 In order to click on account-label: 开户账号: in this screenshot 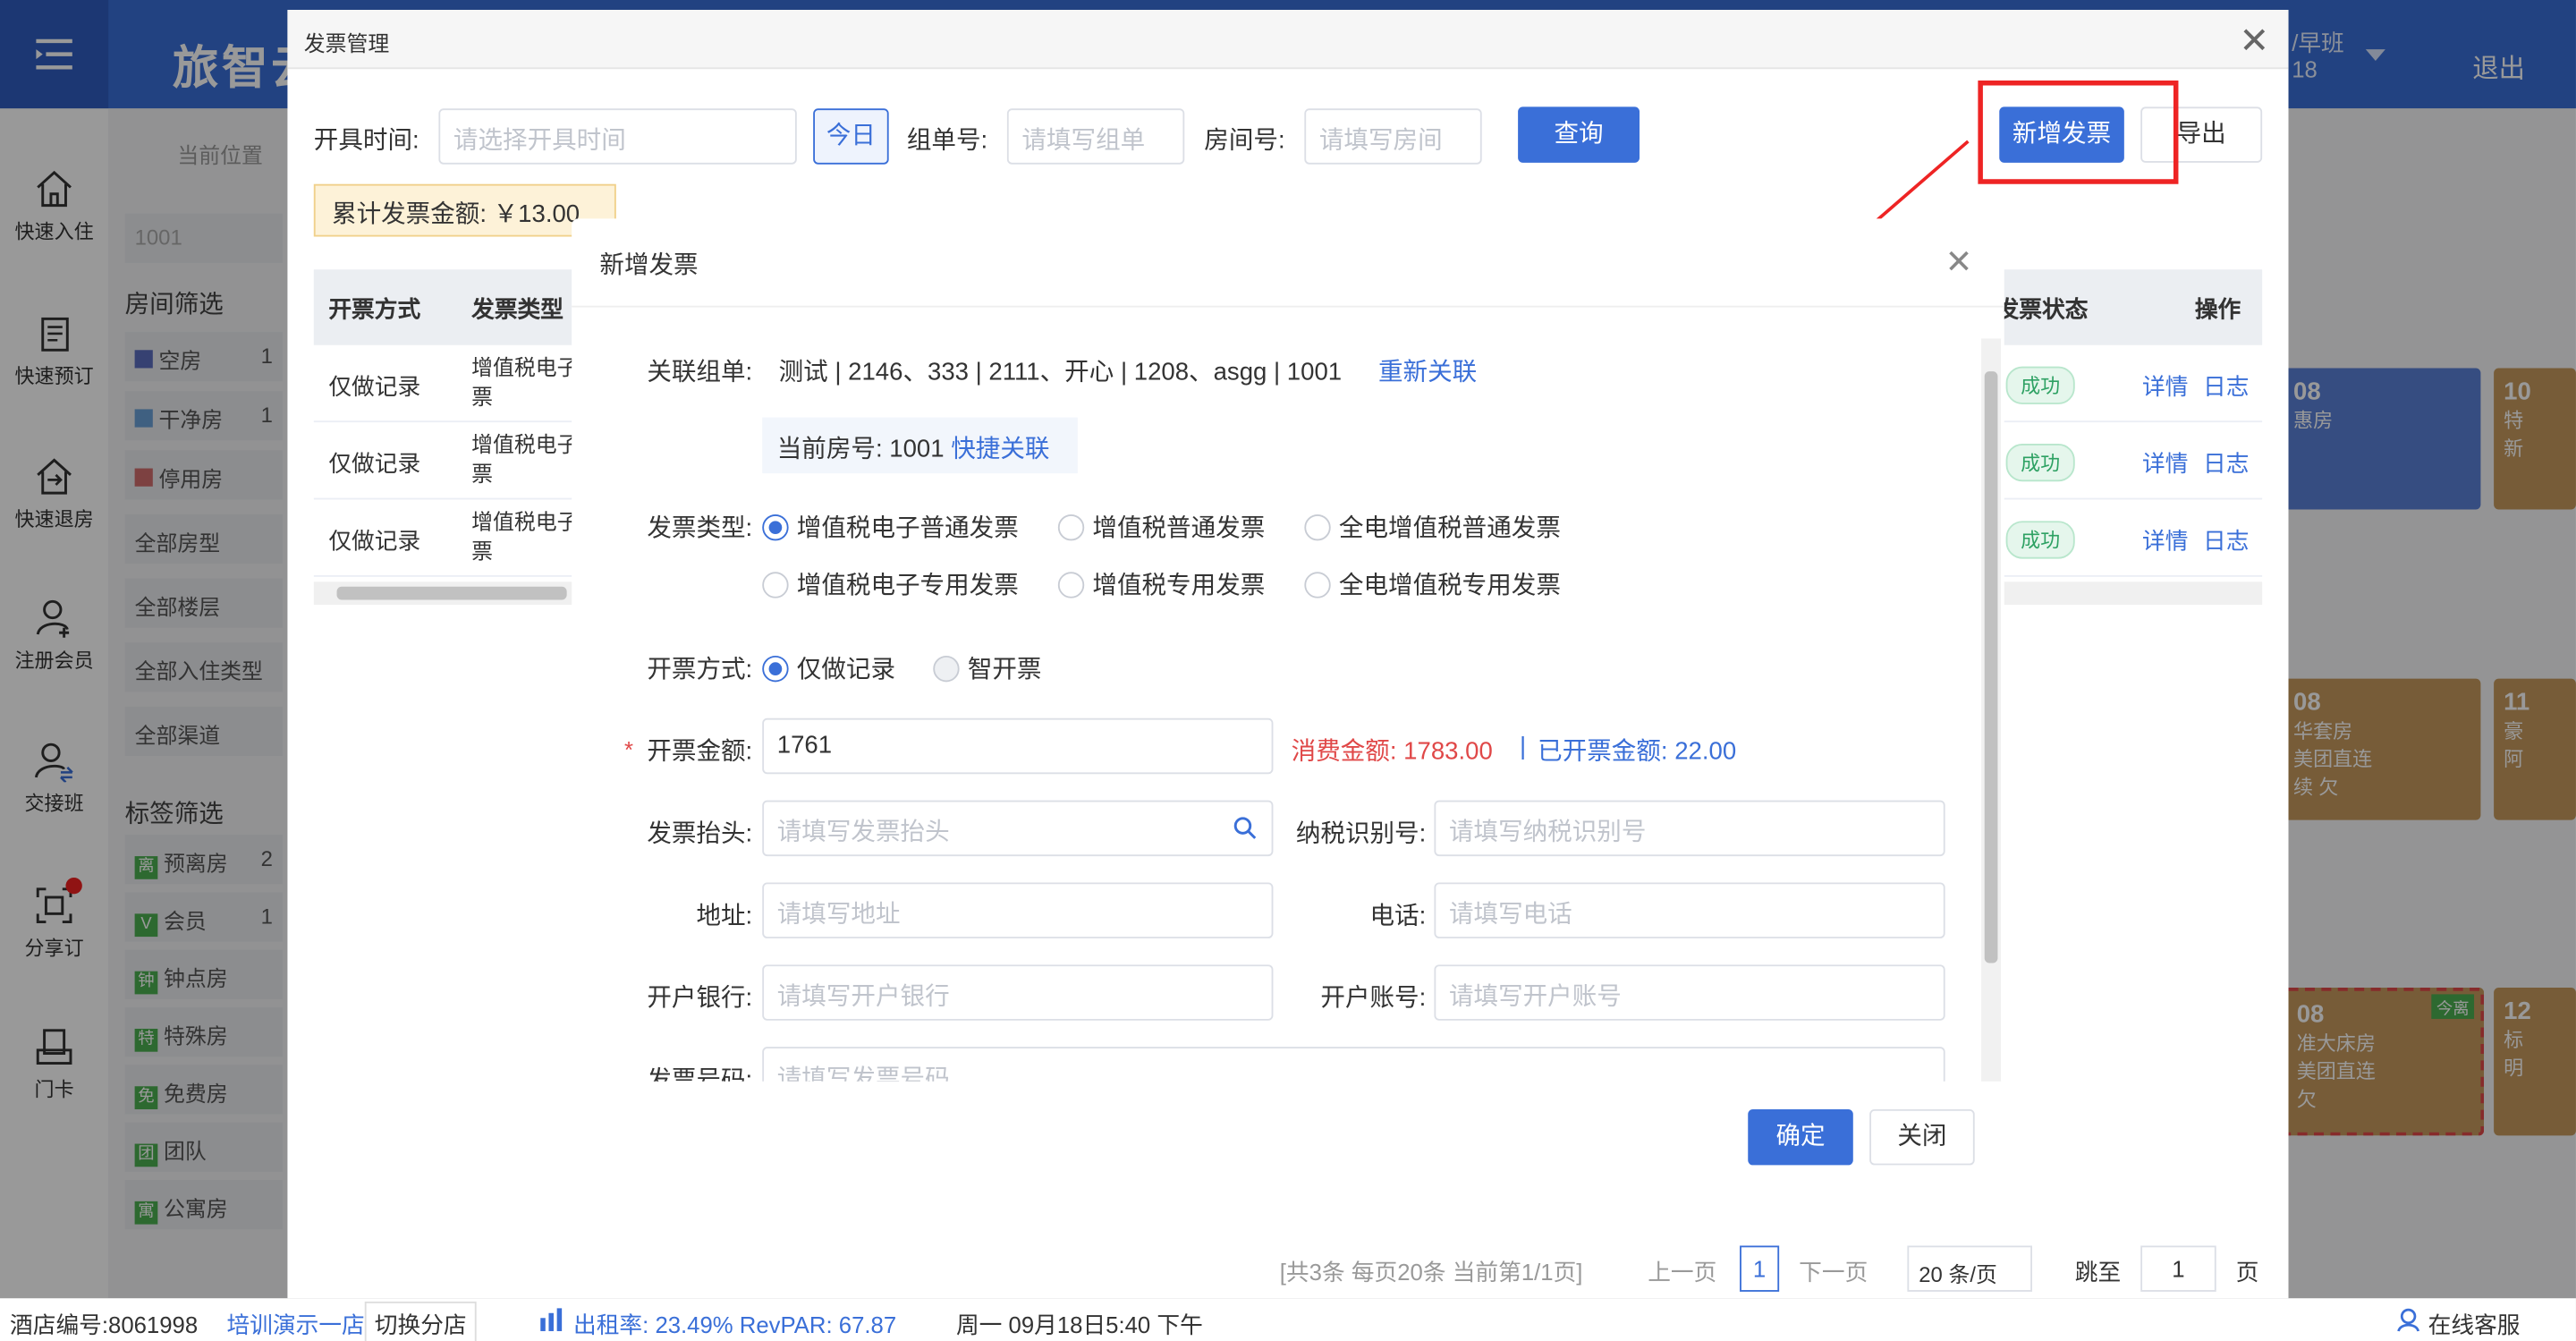, I will do `click(1373, 998)`.